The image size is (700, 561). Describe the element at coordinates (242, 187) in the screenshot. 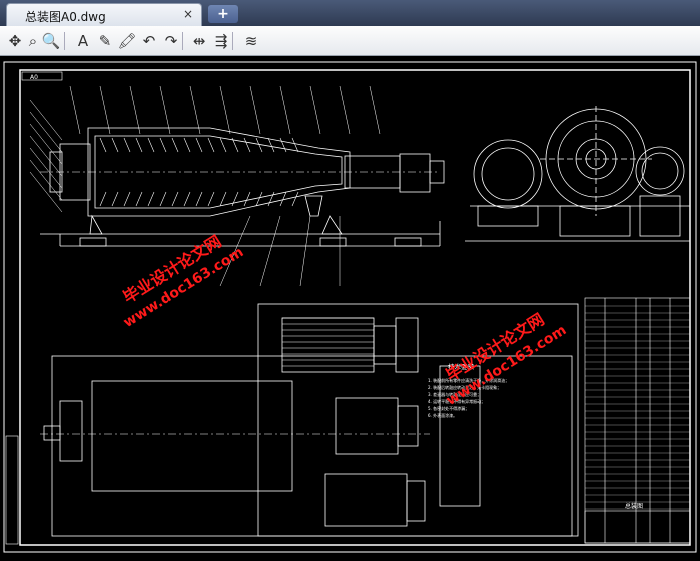

I see `decanter-main-view` at that location.